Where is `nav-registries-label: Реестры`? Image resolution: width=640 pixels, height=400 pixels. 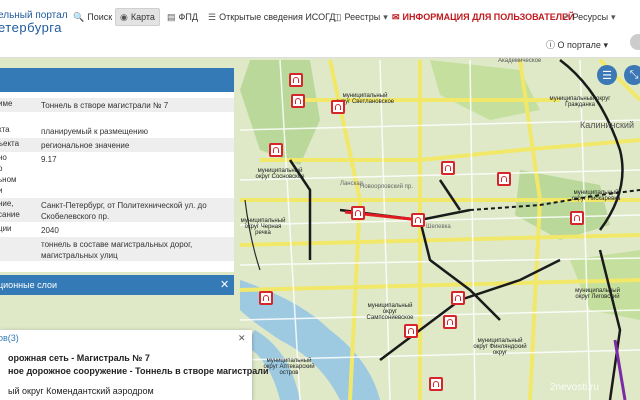
nav-registries-label: Реестры is located at coordinates (362, 17).